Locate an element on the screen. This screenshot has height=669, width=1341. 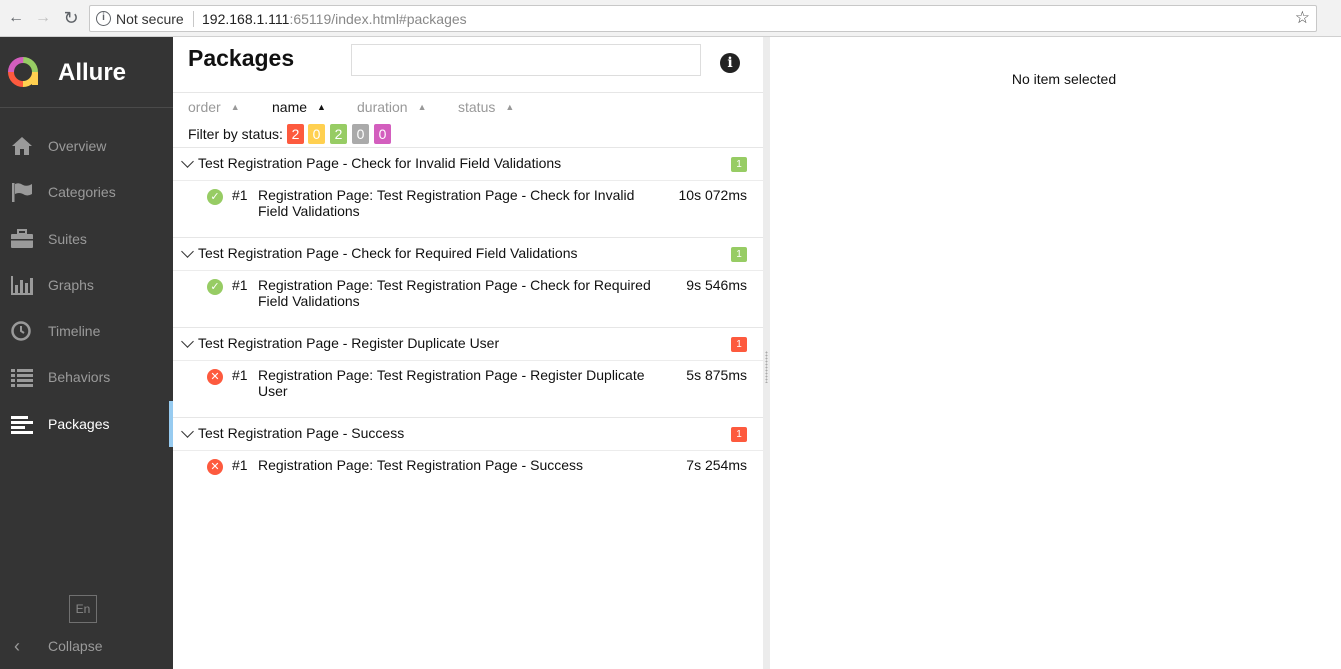
brand: Allure is located at coordinates (86, 73).